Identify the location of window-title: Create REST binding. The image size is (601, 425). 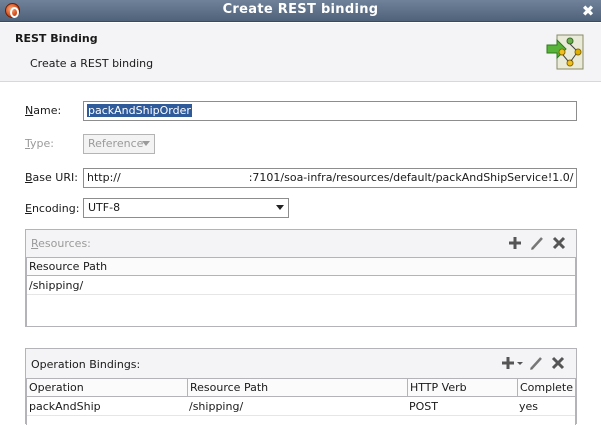
(300, 9).